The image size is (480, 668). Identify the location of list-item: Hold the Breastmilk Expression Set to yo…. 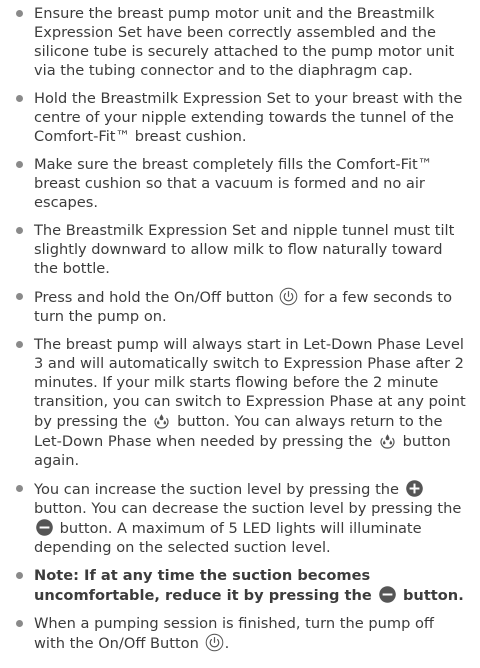
(240, 117).